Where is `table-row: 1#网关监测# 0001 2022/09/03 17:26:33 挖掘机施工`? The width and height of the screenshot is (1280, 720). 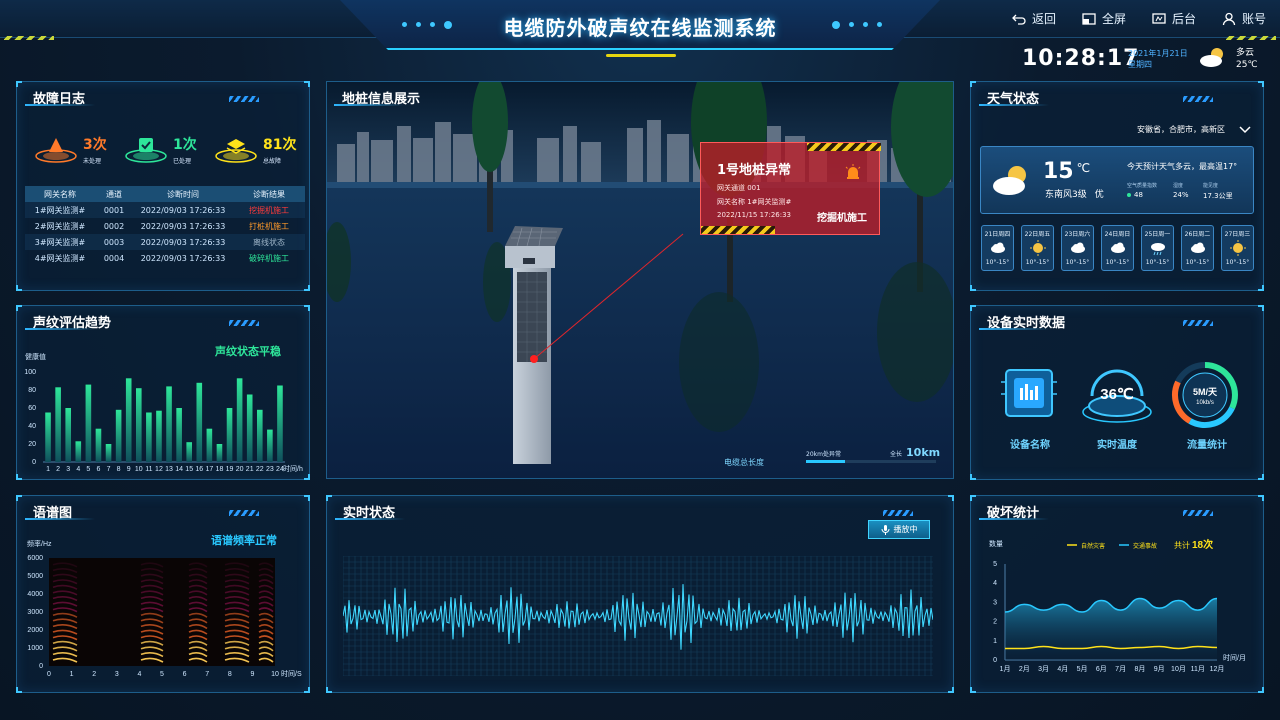 table-row: 1#网关监测# 0001 2022/09/03 17:26:33 挖掘机施工 is located at coordinates (165, 210).